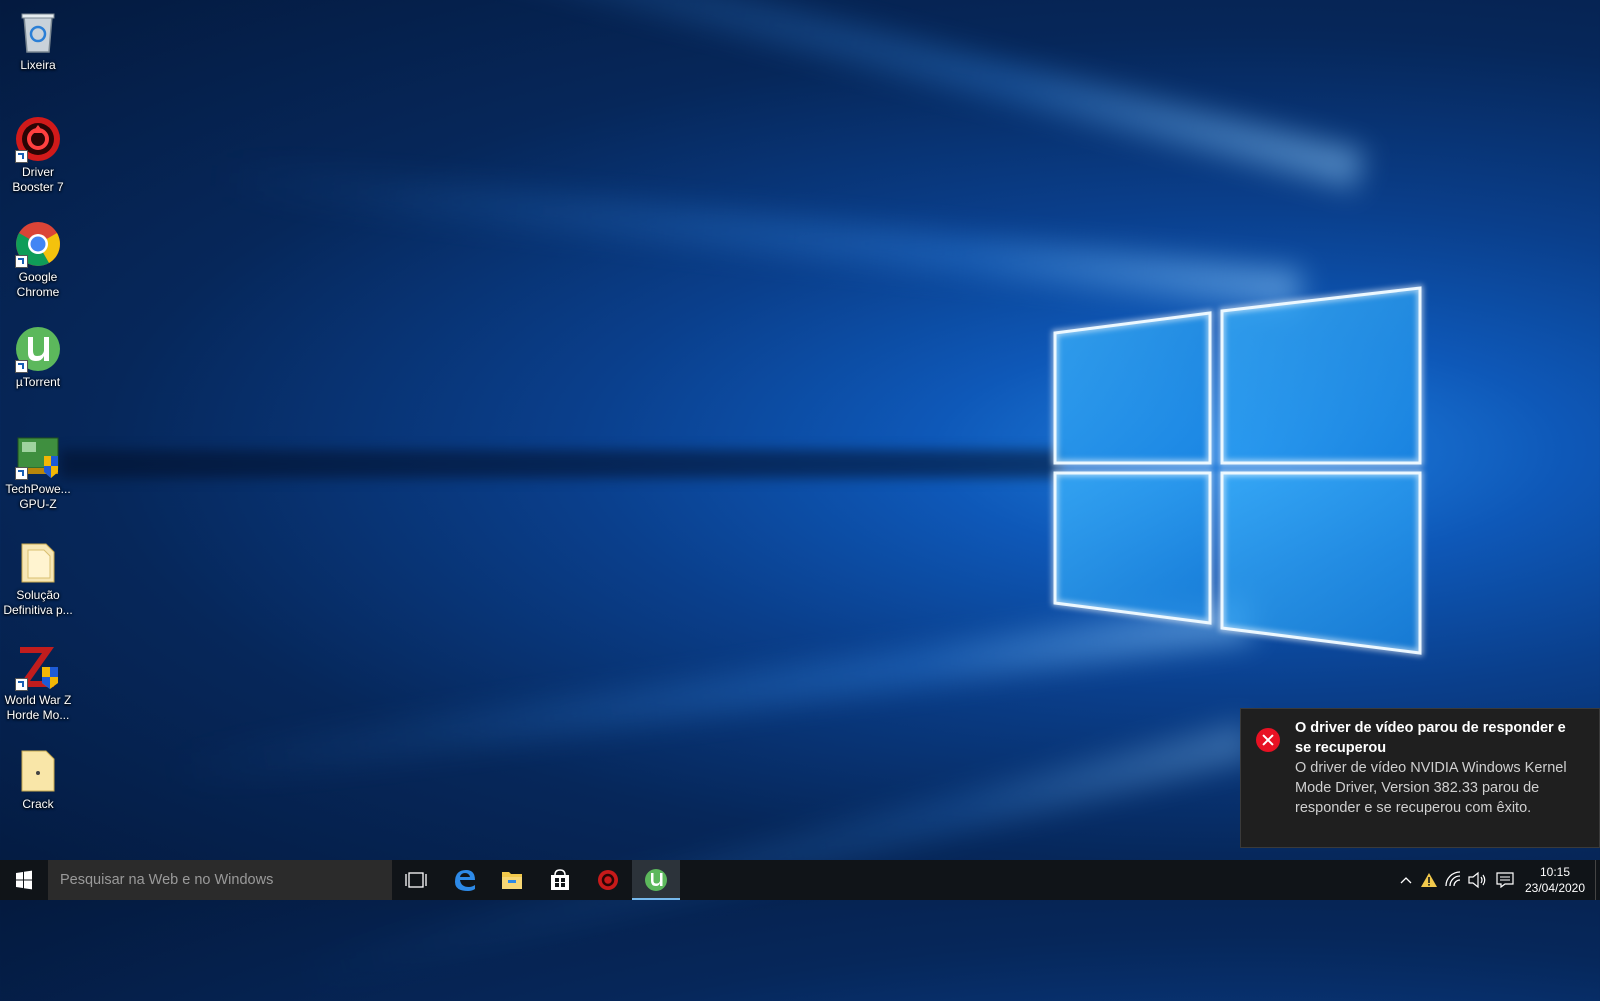 The height and width of the screenshot is (1001, 1600). Describe the element at coordinates (38, 382) in the screenshot. I see `desktop-icon-label: µTorrent` at that location.